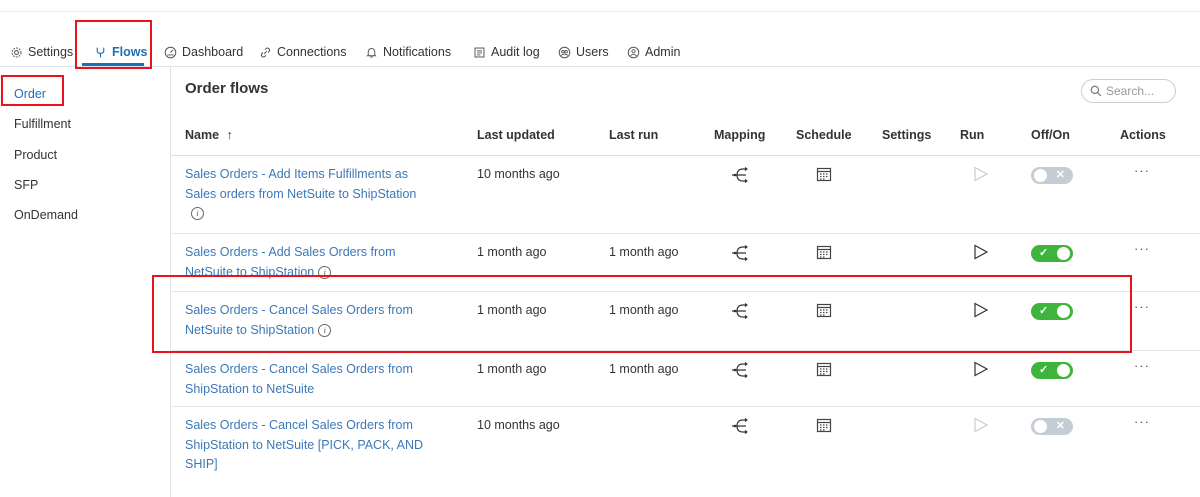 The height and width of the screenshot is (497, 1200). I want to click on column-header-schedule: Schedule, so click(824, 135).